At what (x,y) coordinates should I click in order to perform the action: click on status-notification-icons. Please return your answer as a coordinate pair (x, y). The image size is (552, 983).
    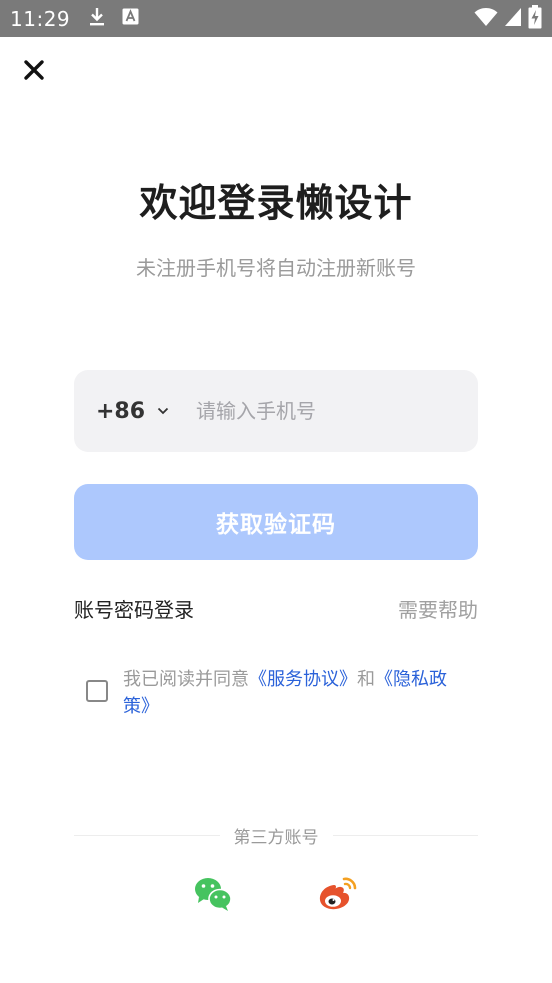
    Looking at the image, I should click on (113, 19).